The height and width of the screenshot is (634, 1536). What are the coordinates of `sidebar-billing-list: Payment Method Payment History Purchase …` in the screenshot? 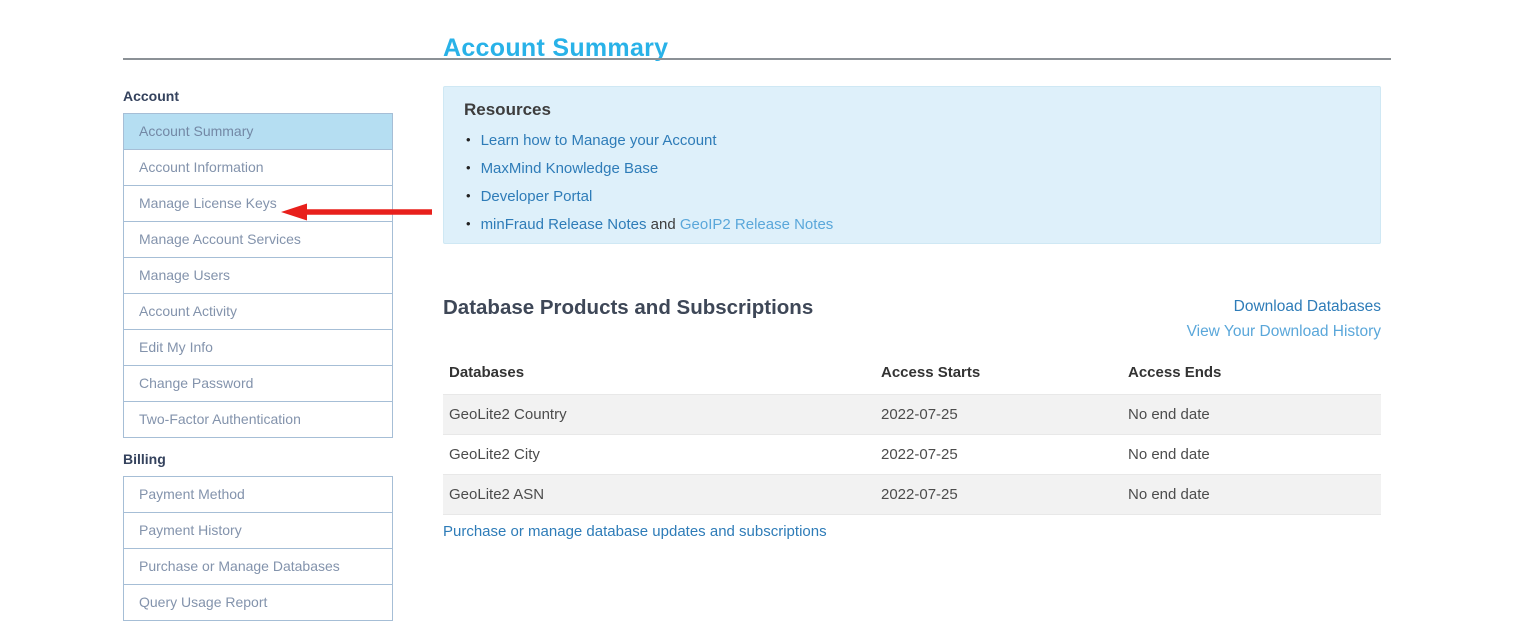 It's located at (258, 548).